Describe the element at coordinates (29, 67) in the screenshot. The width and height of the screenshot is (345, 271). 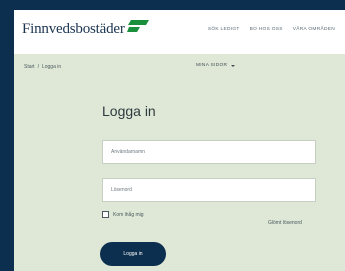
I see `breadcrumb-home-link: Start` at that location.